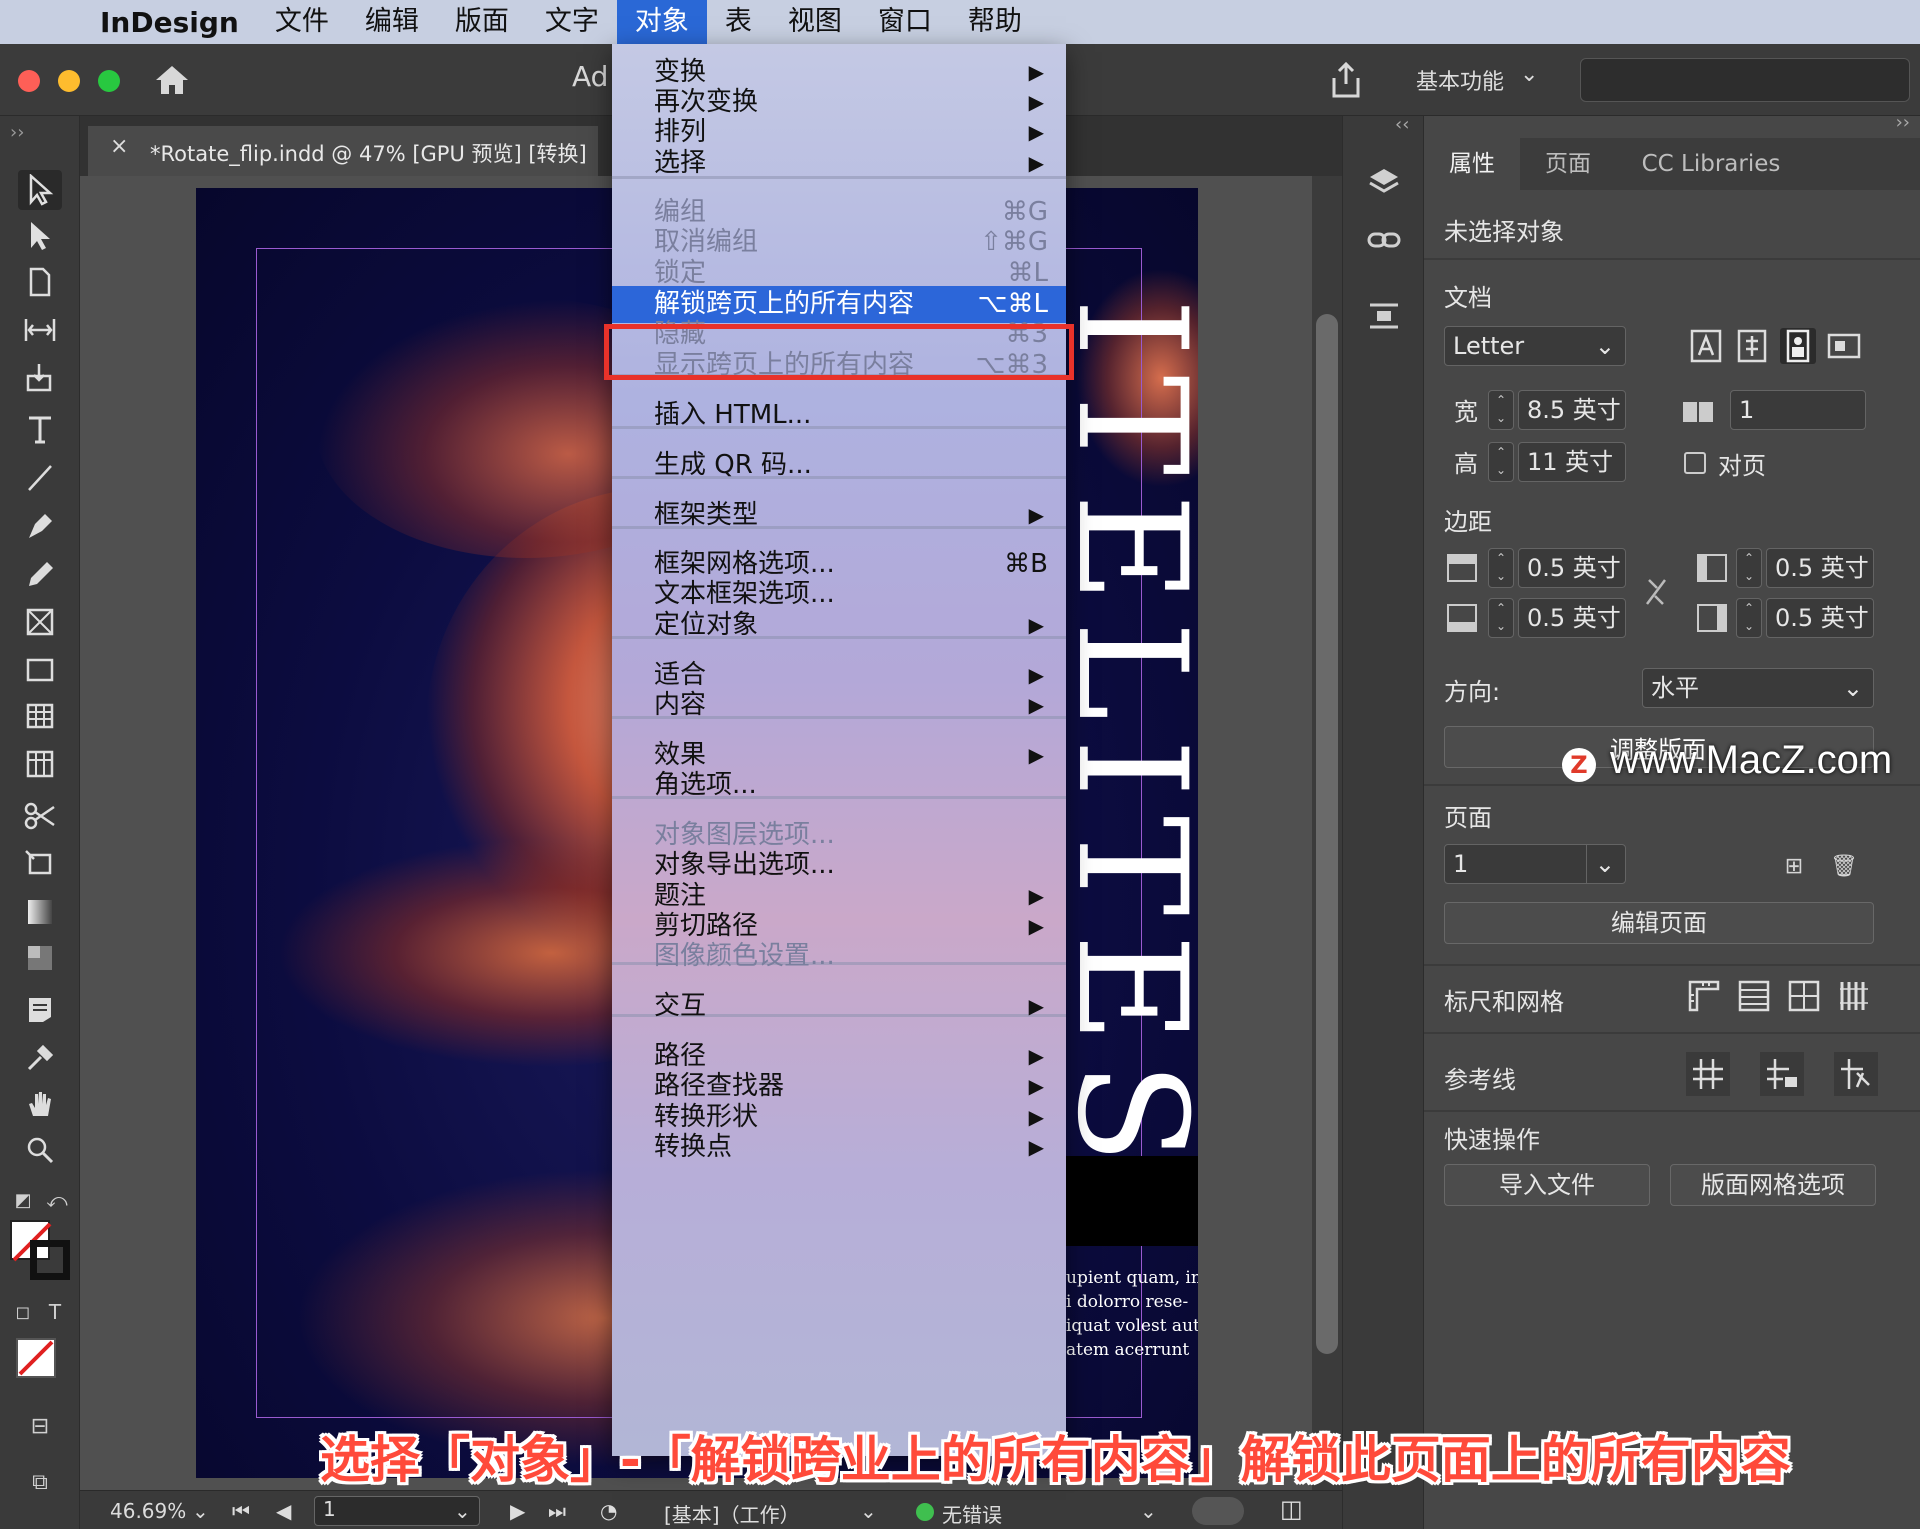 The height and width of the screenshot is (1529, 1920). What do you see at coordinates (50, 1260) in the screenshot?
I see `stroke-swatch` at bounding box center [50, 1260].